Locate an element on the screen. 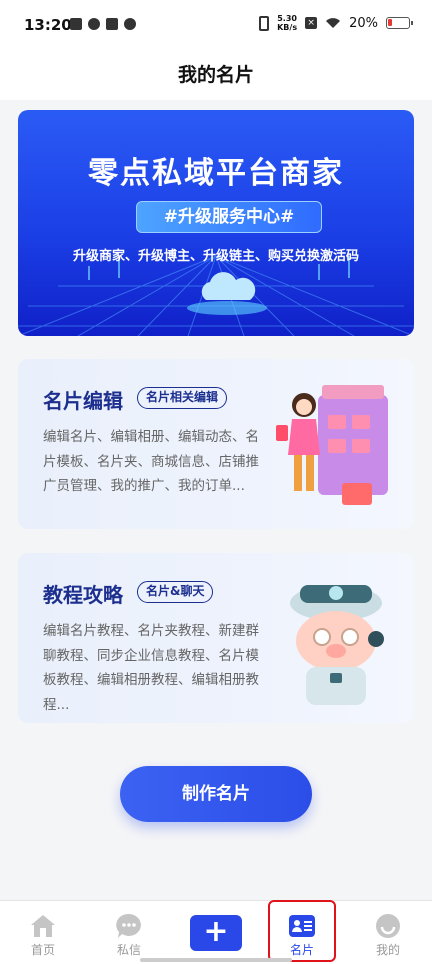 Image resolution: width=432 pixels, height=964 pixels. status-bar: 13:20 5.30 KB/s × 20% is located at coordinates (216, 25).